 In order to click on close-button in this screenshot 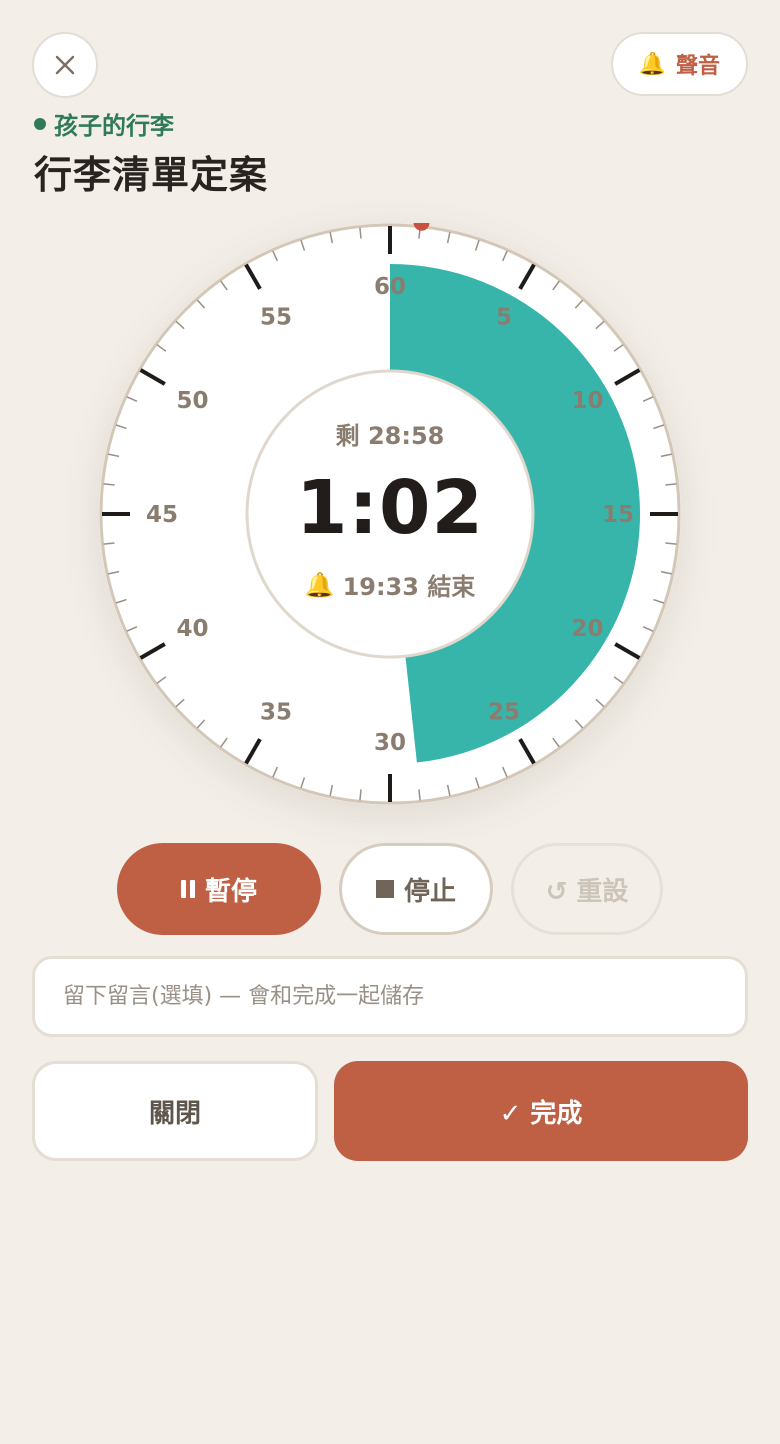, I will do `click(65, 65)`.